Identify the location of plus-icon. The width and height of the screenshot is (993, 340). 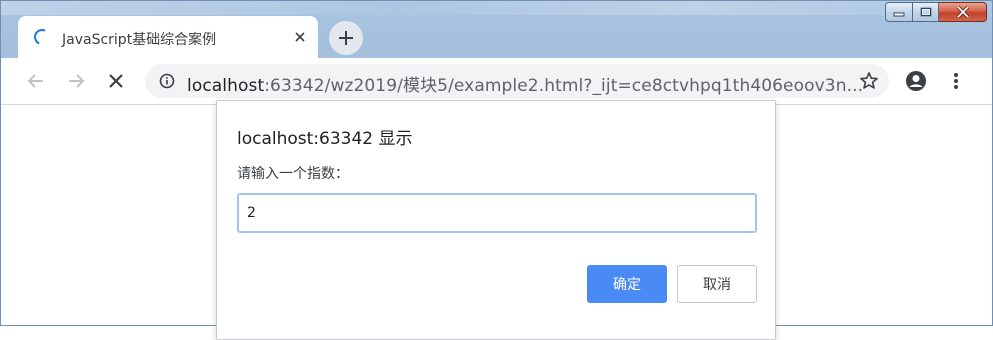
(346, 38).